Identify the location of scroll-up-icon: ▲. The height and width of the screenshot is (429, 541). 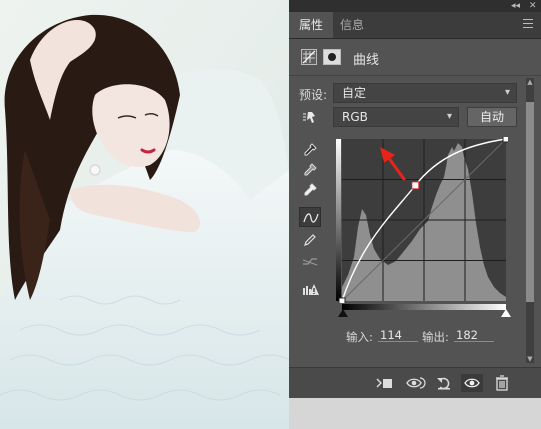
(530, 82).